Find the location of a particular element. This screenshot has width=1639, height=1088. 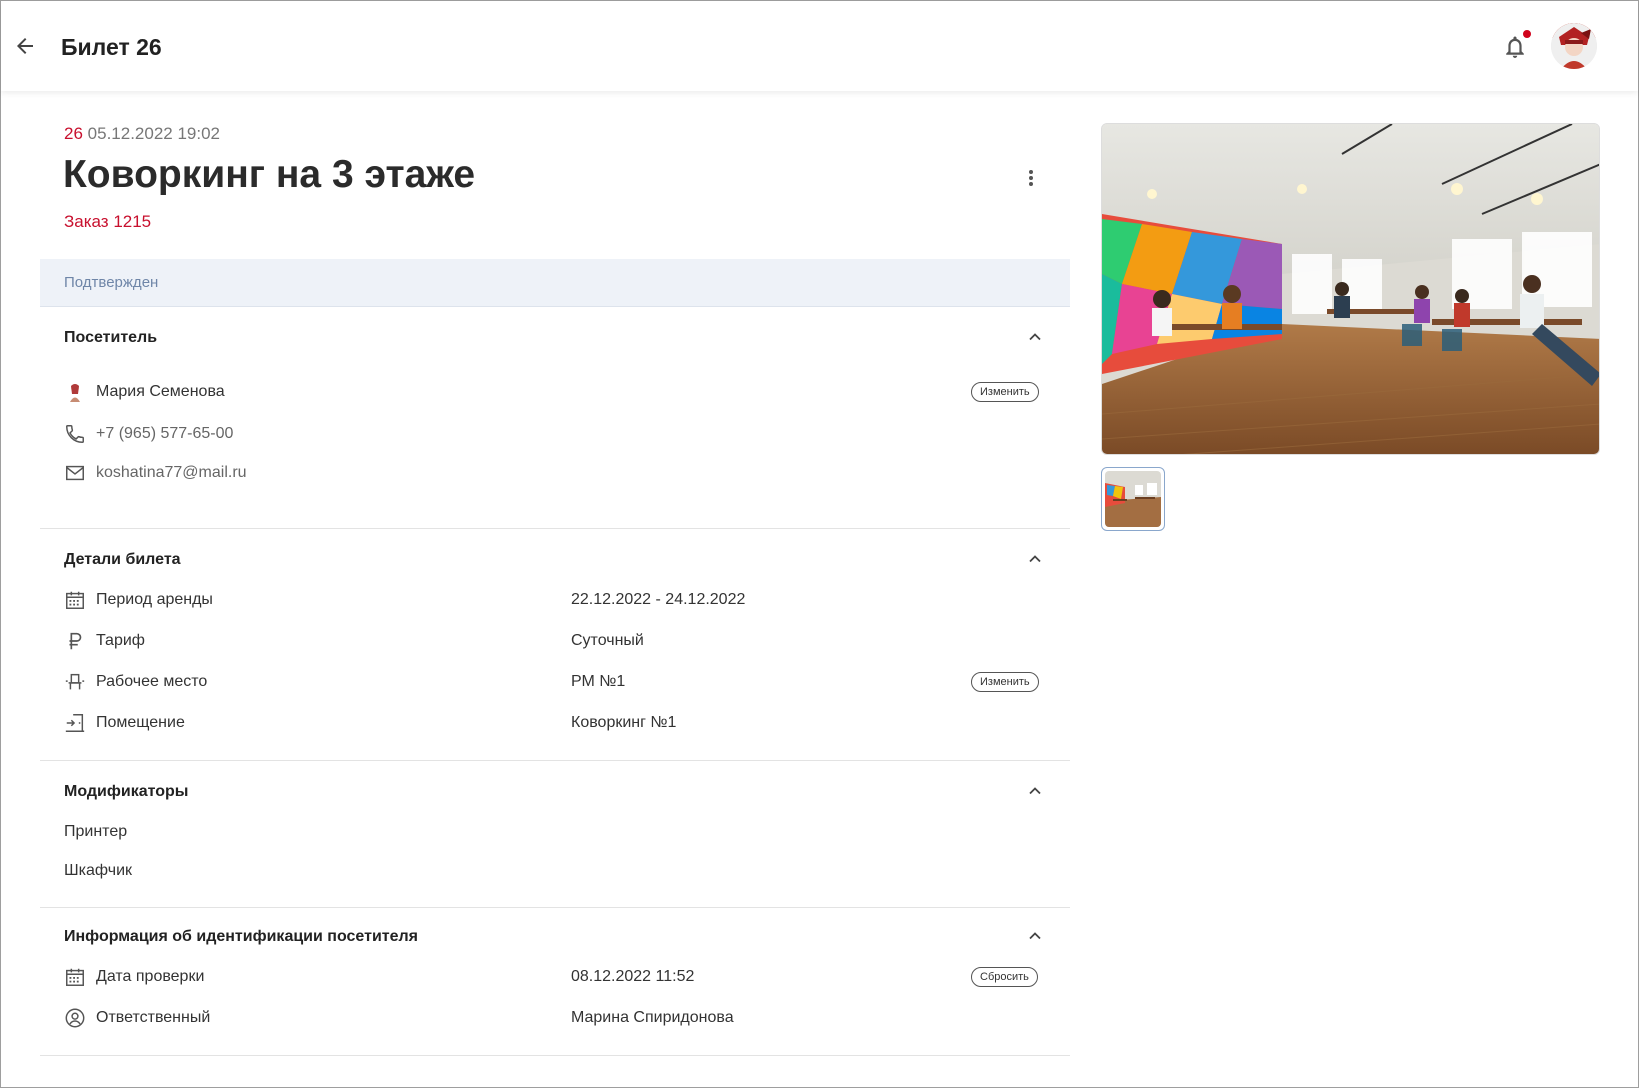

detail-label: Помещение is located at coordinates (140, 722).